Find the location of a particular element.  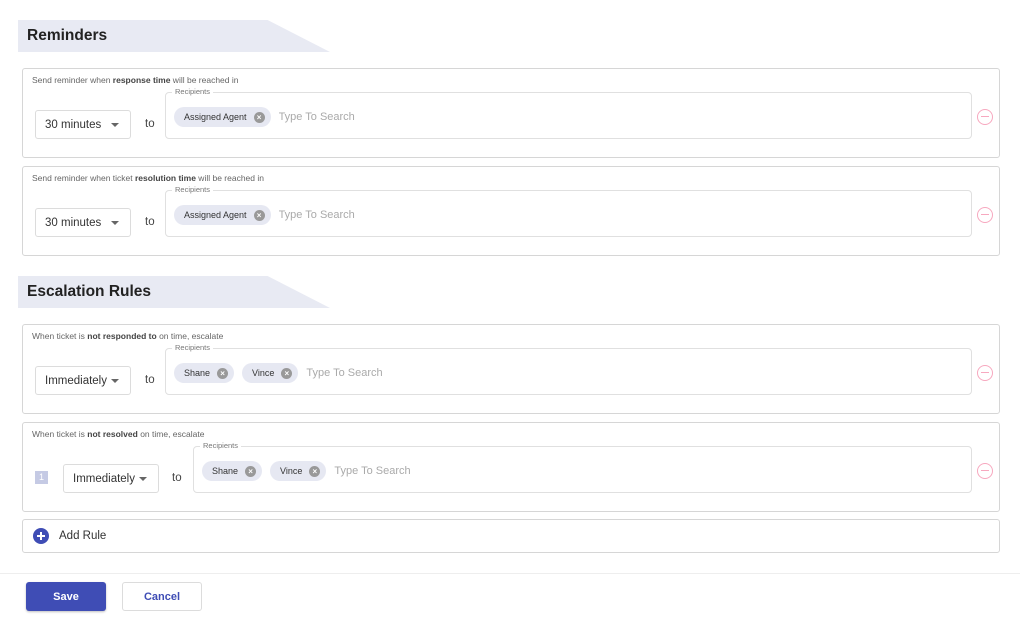

escalation-section-header: Escalation Rules is located at coordinates (174, 292).